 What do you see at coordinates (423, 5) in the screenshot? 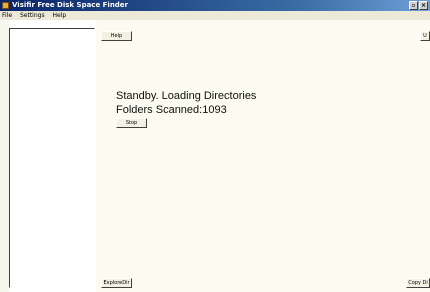
I see `close-button: ×` at bounding box center [423, 5].